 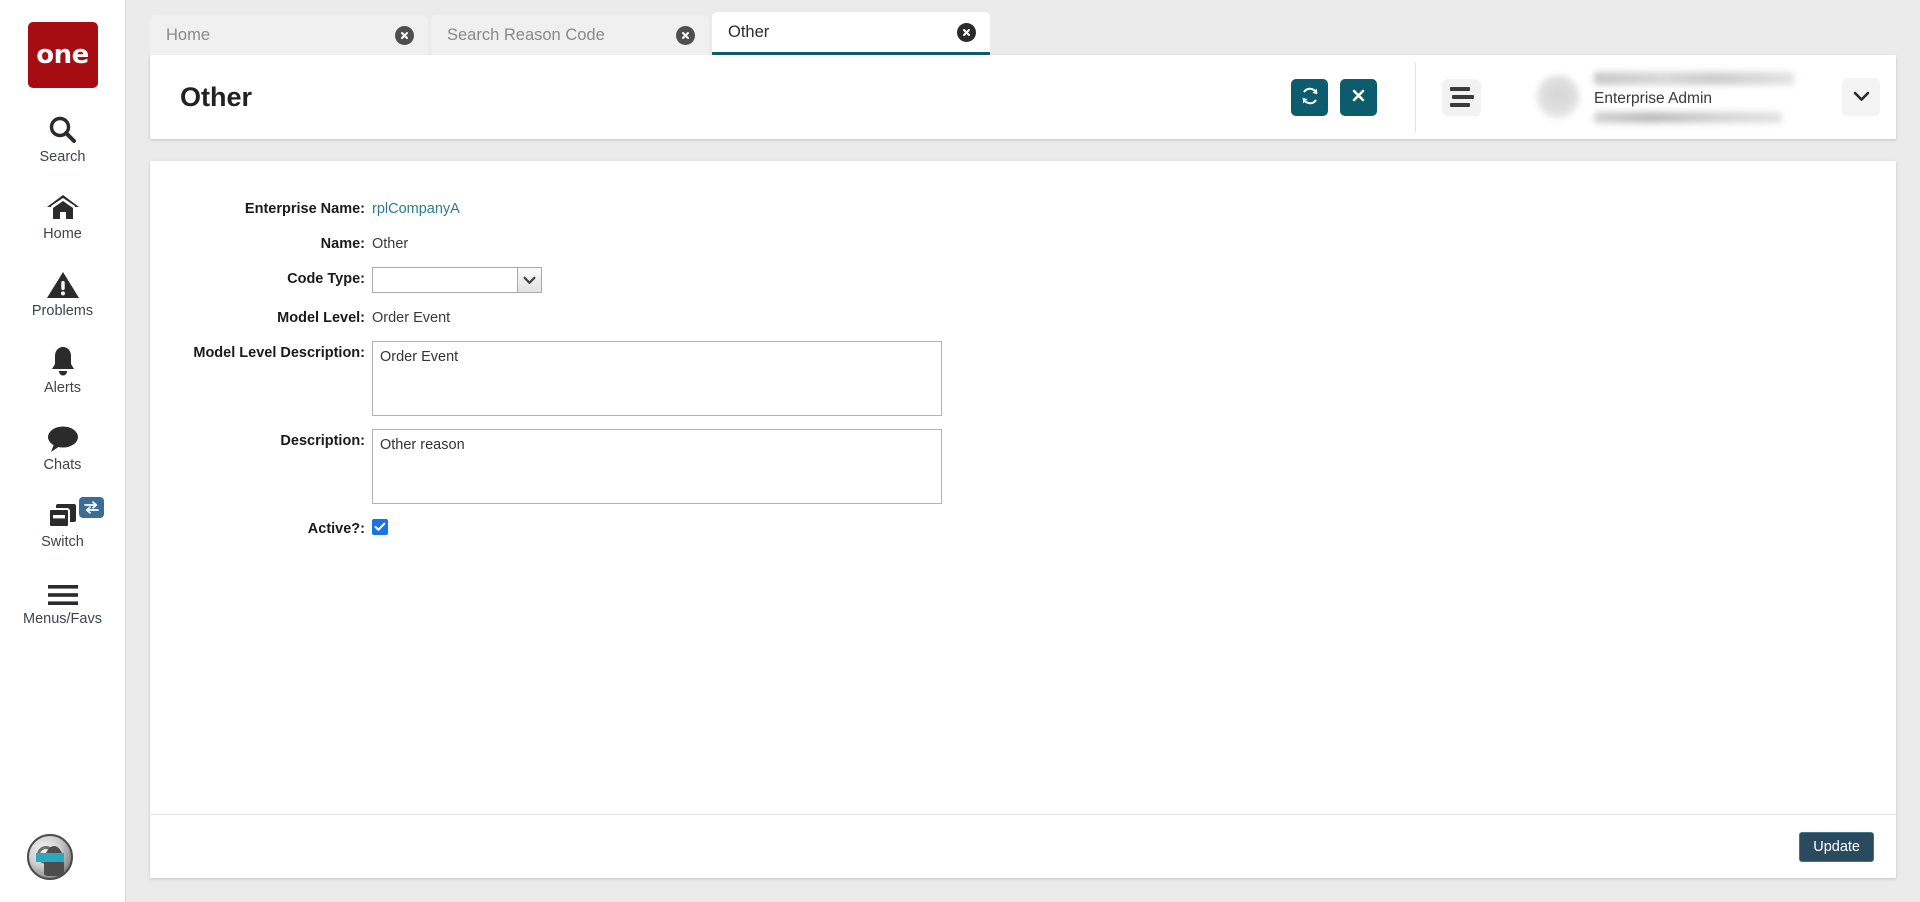 I want to click on tab-label: Search Reason Code, so click(x=526, y=34).